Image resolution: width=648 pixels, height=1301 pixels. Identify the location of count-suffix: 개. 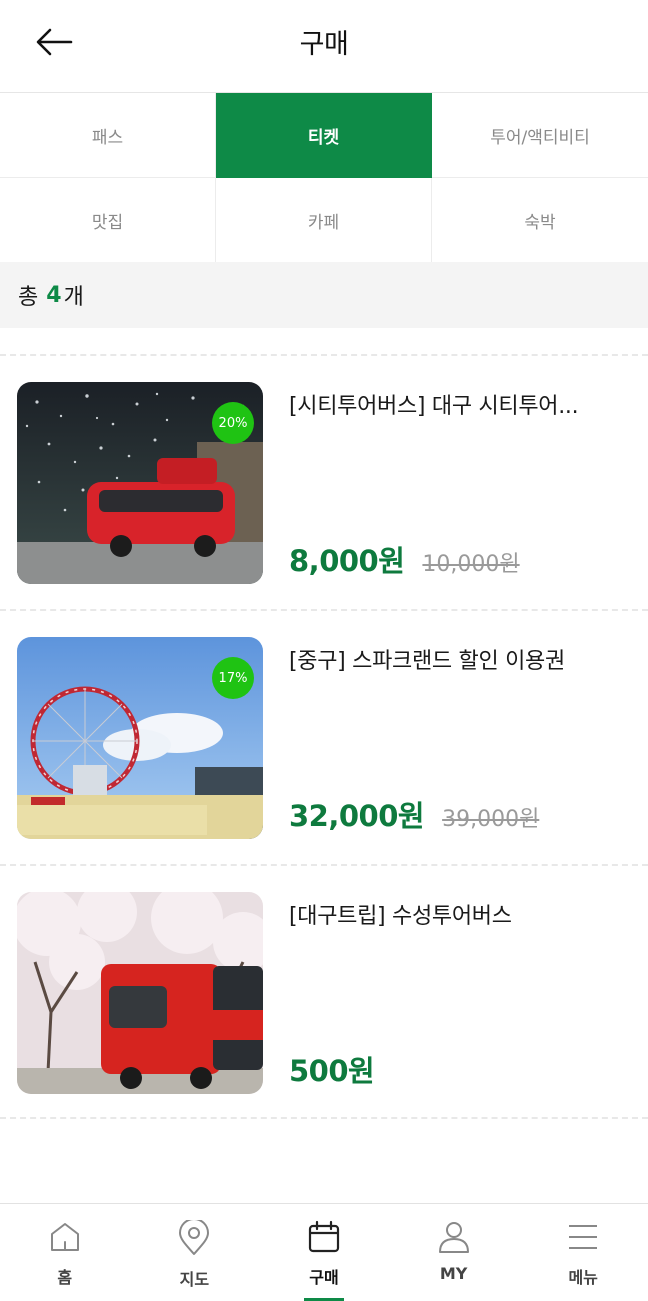
(73, 297).